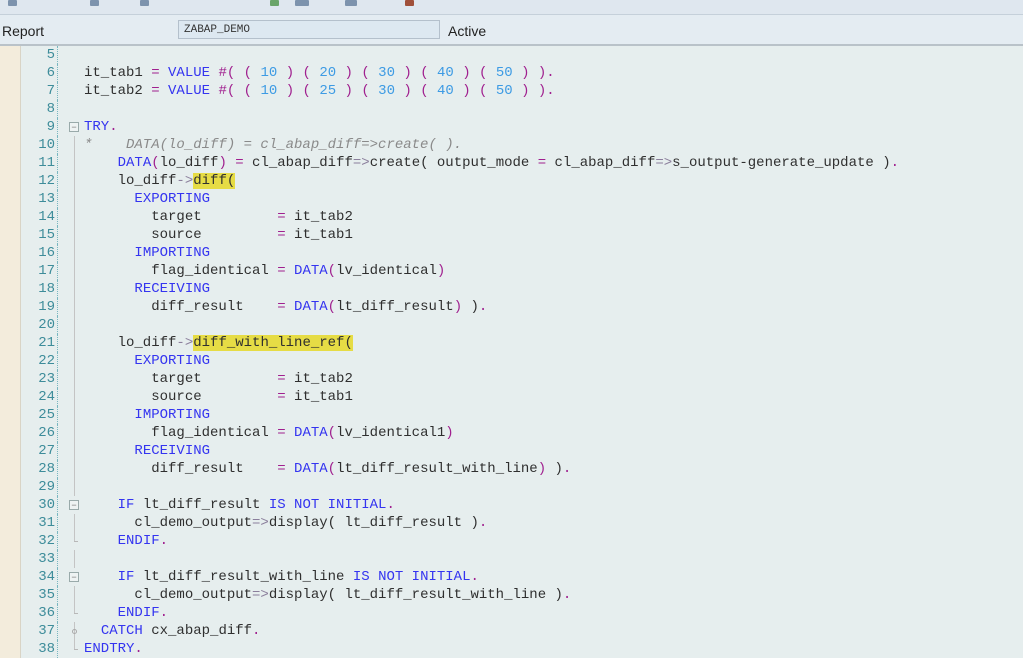 This screenshot has width=1023, height=658. What do you see at coordinates (522, 397) in the screenshot?
I see `code-line: 24 source = it_tab1` at bounding box center [522, 397].